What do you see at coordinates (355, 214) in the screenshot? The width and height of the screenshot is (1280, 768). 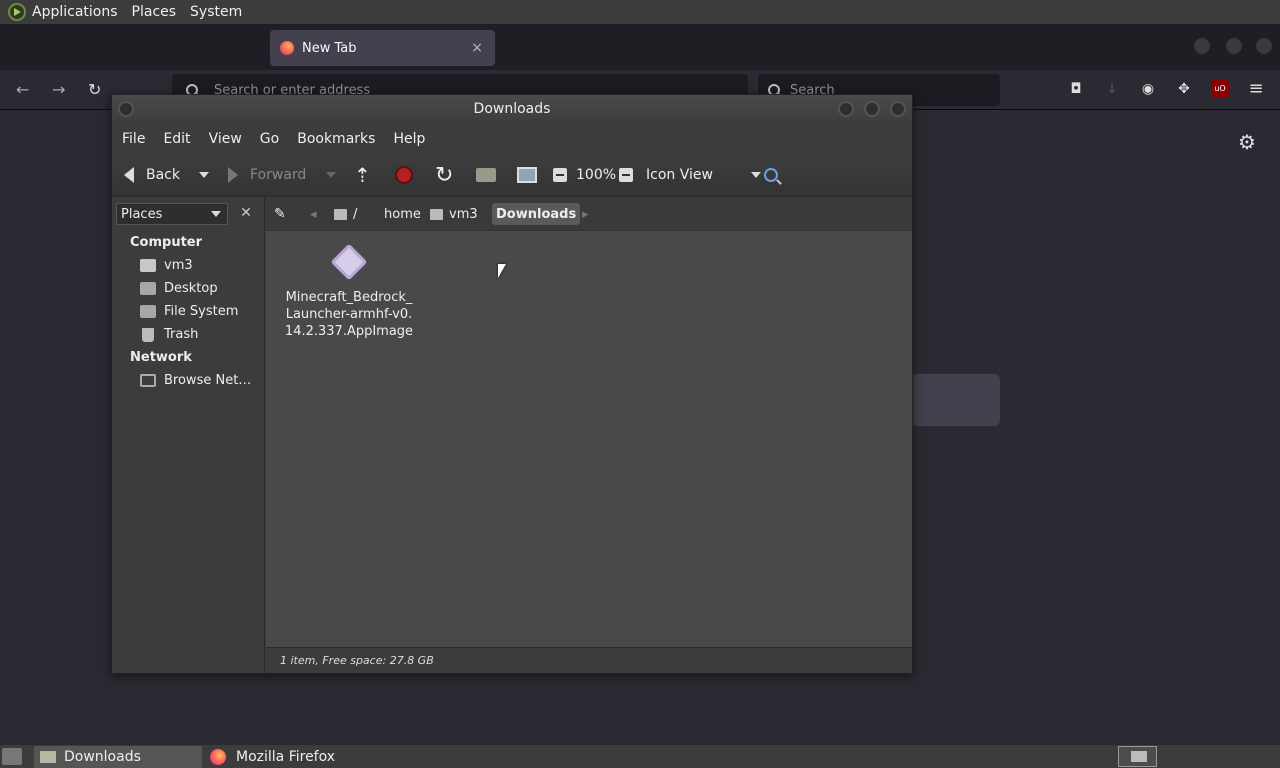 I see `breadcrumb-label: /` at bounding box center [355, 214].